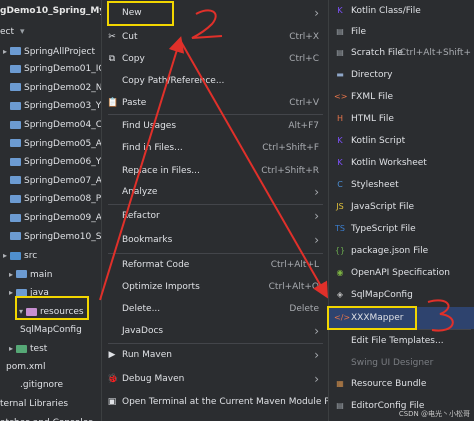  I want to click on submenu-item-javascript-file: JS JavaScript File, so click(401, 207).